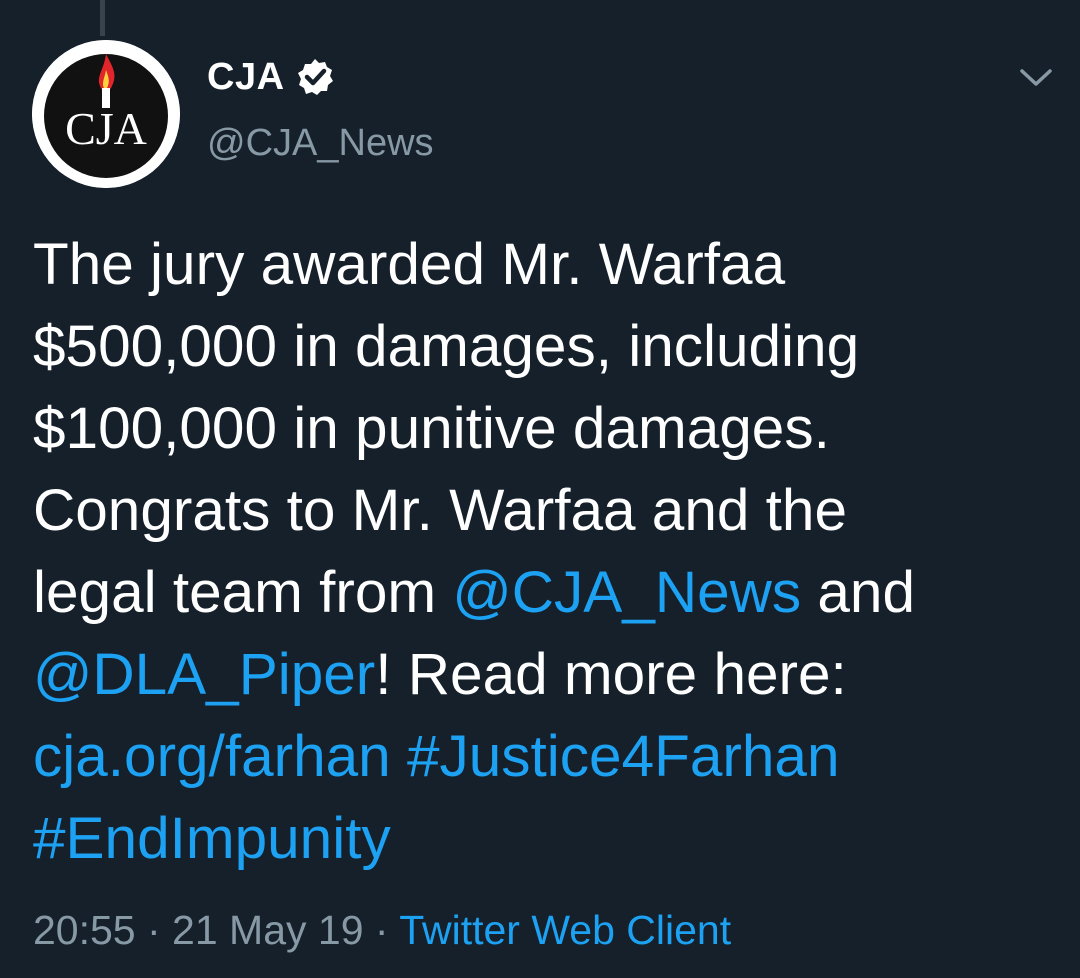  What do you see at coordinates (212, 838) in the screenshot?
I see `hashtag-link-endimpunity: #EndImpunity` at bounding box center [212, 838].